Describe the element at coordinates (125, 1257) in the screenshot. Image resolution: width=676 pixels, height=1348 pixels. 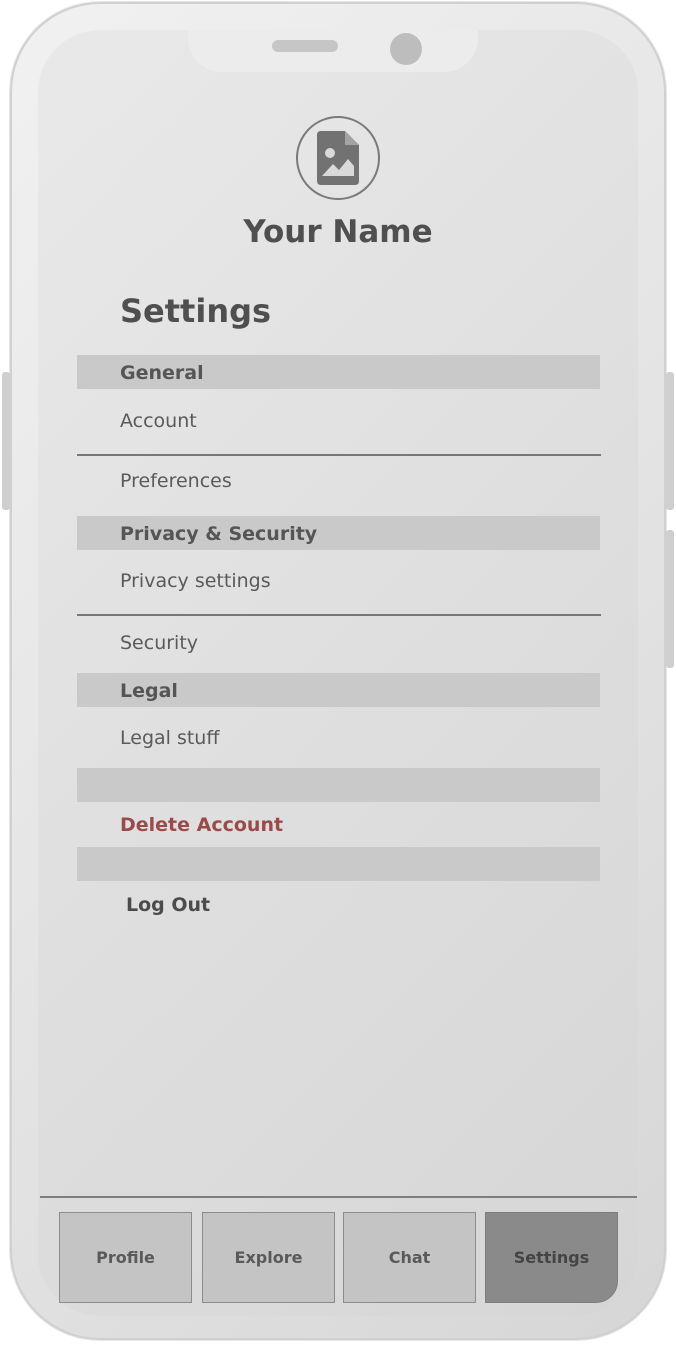
I see `tab-profile: Profile` at that location.